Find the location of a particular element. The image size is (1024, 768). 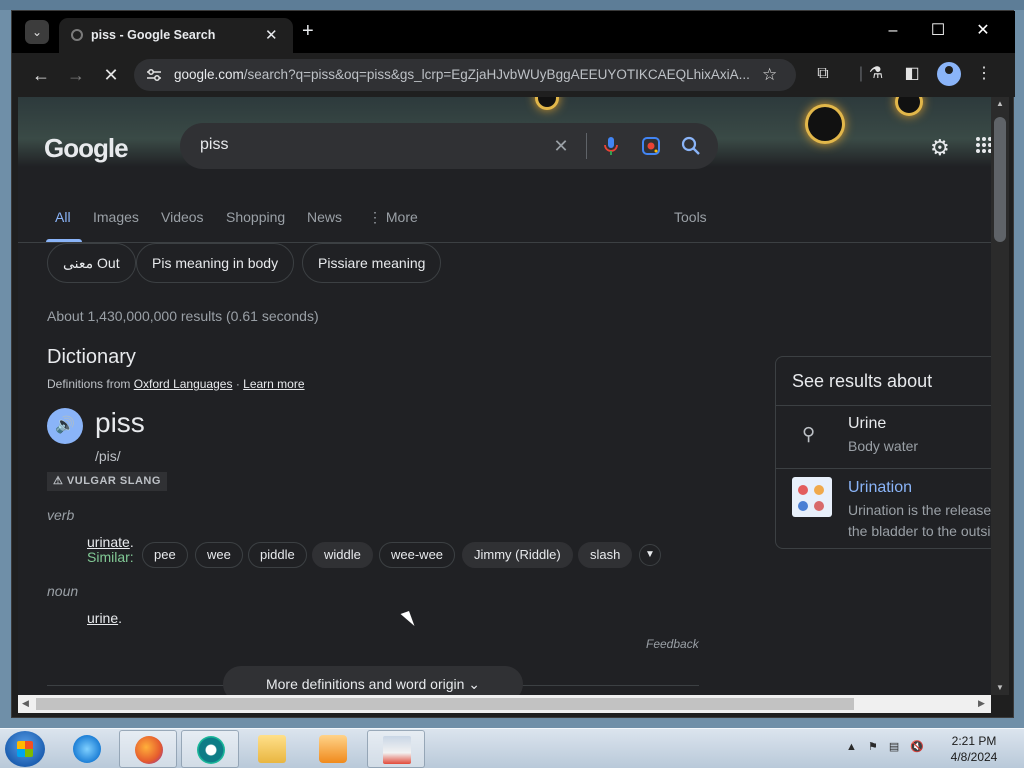

tab-tools: Tools is located at coordinates (690, 217).